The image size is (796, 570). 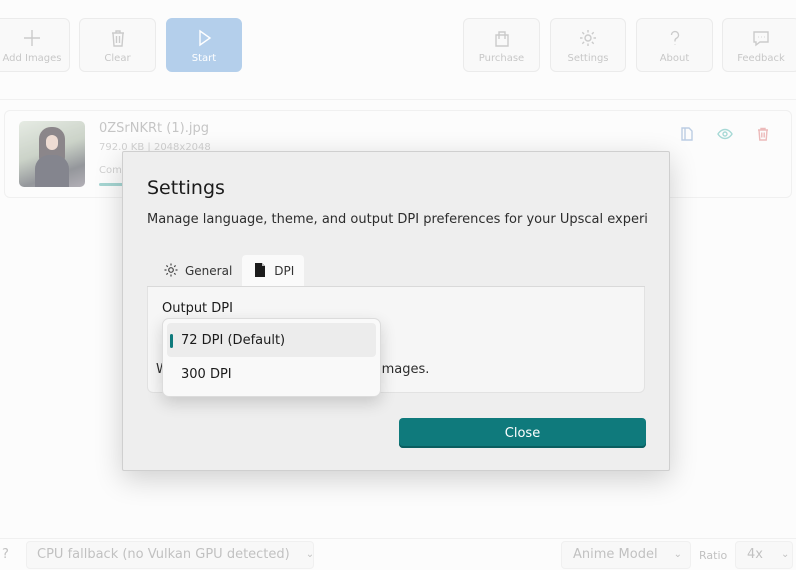 What do you see at coordinates (260, 271) in the screenshot?
I see `document-icon` at bounding box center [260, 271].